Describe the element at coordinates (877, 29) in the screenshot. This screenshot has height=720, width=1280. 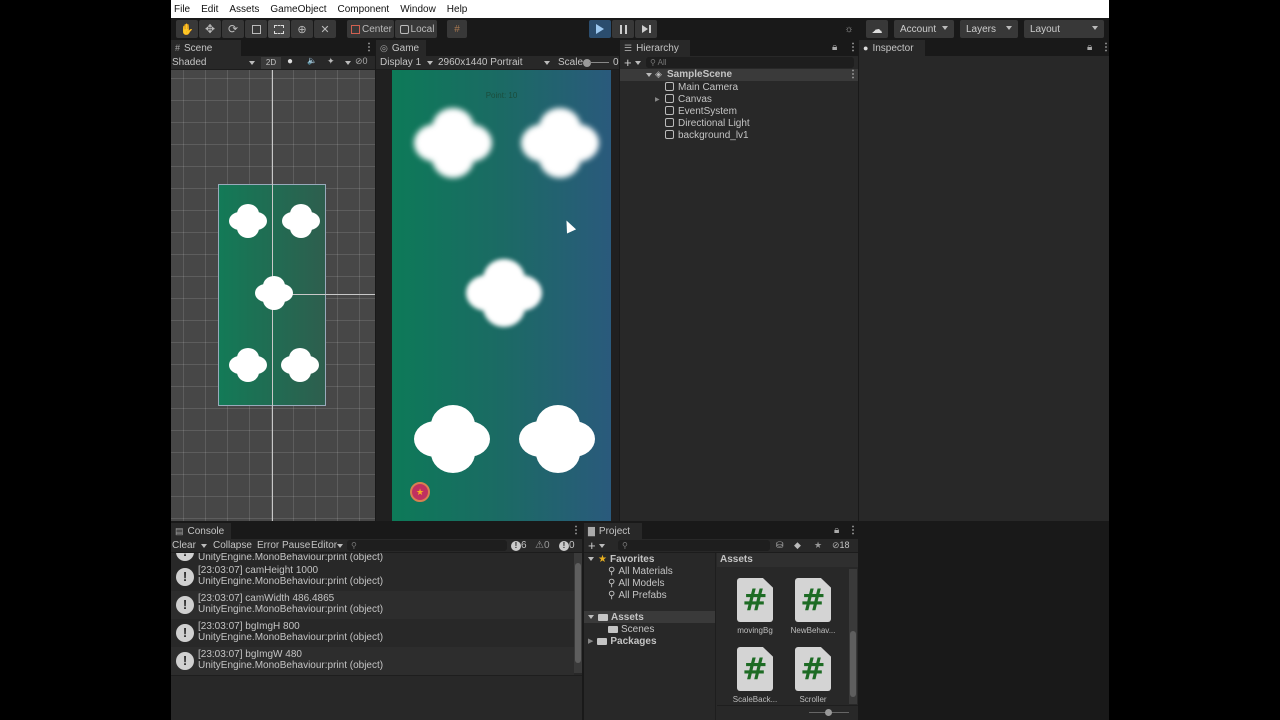
I see `cloud-button: ☁` at that location.